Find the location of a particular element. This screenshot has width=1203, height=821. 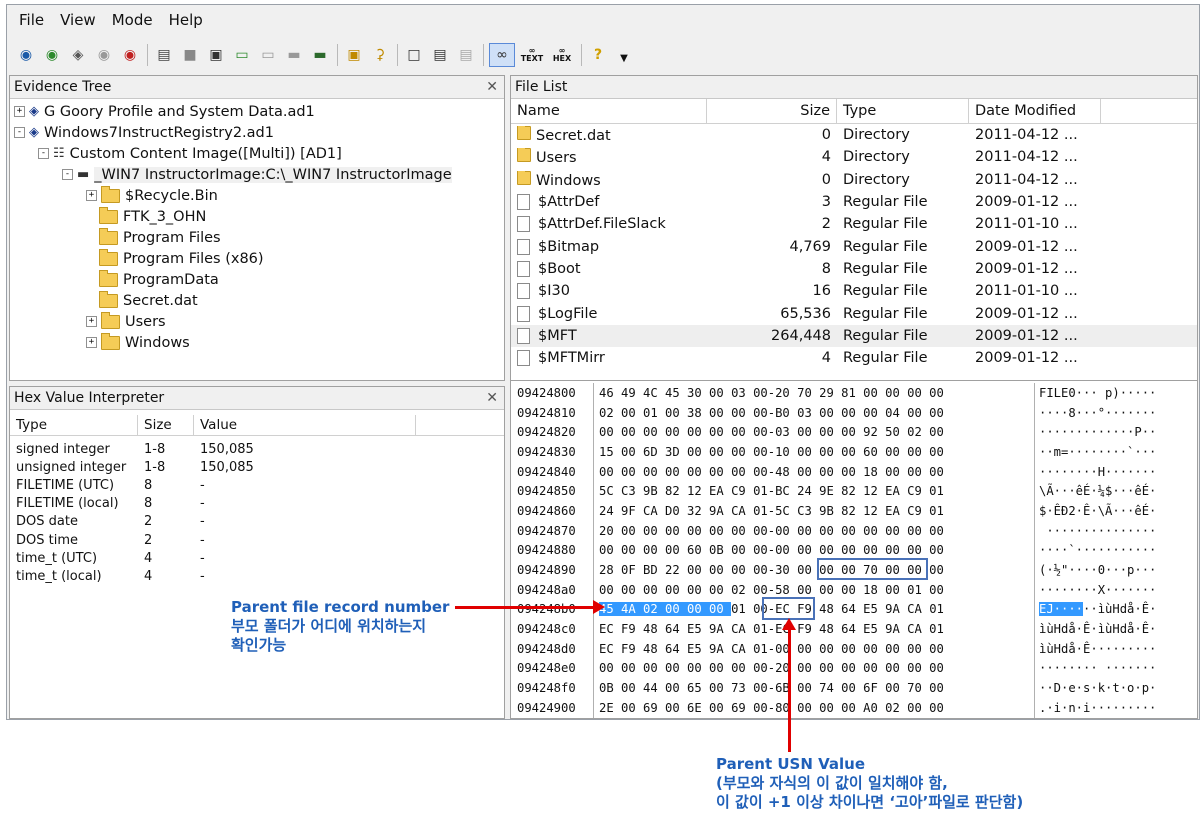

add-evidence-icon: ◉ is located at coordinates (26, 55).